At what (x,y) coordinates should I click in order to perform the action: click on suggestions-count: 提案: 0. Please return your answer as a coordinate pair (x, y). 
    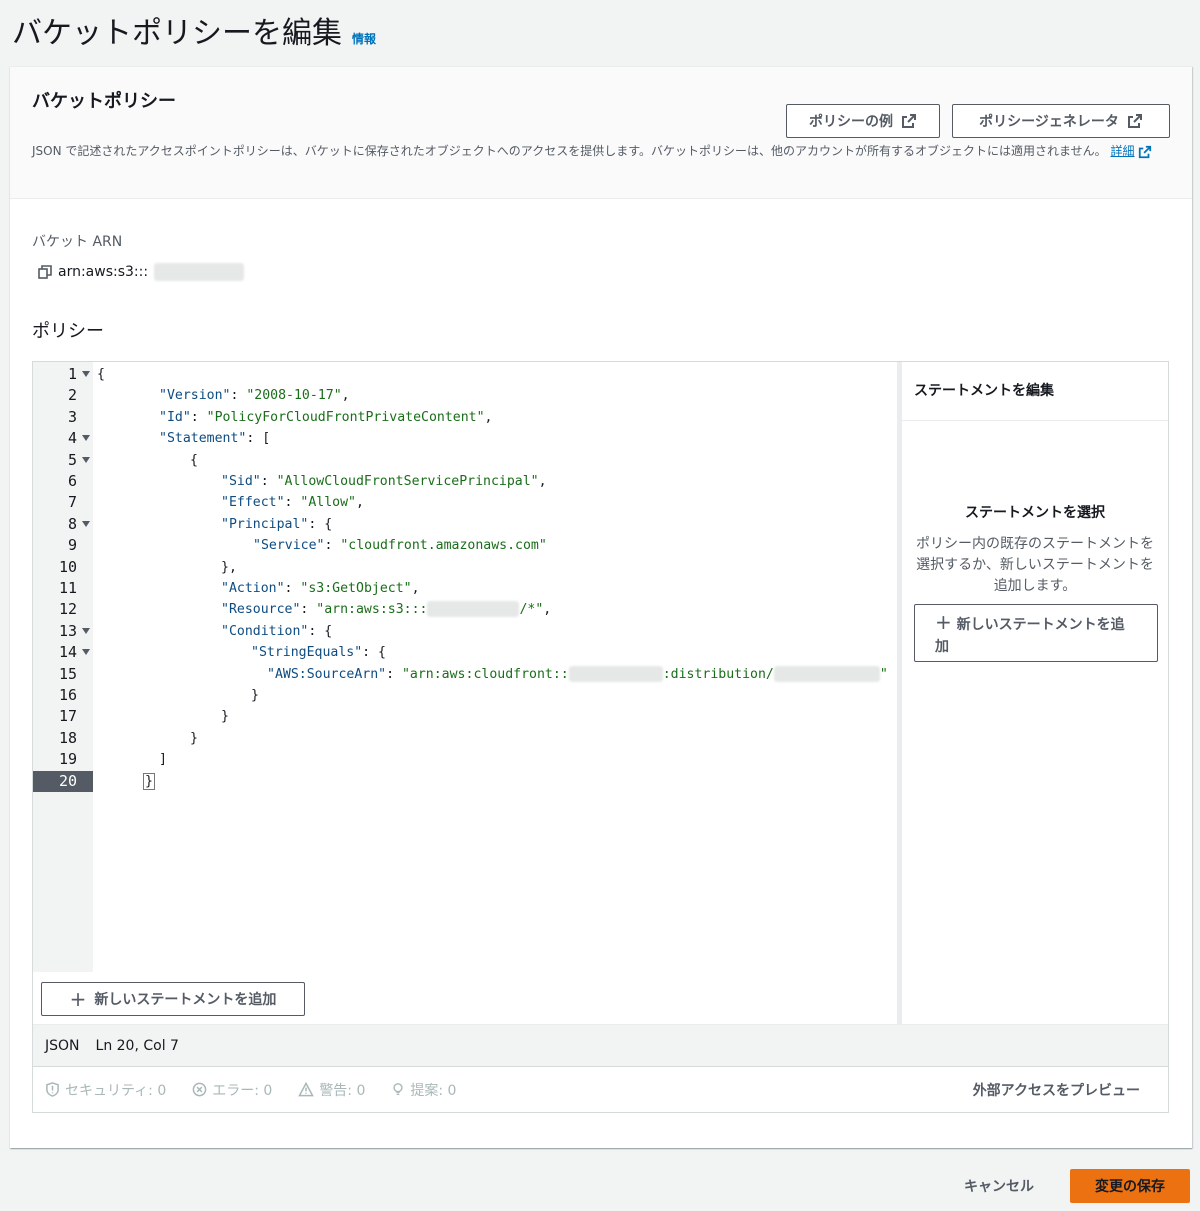
    Looking at the image, I should click on (433, 1090).